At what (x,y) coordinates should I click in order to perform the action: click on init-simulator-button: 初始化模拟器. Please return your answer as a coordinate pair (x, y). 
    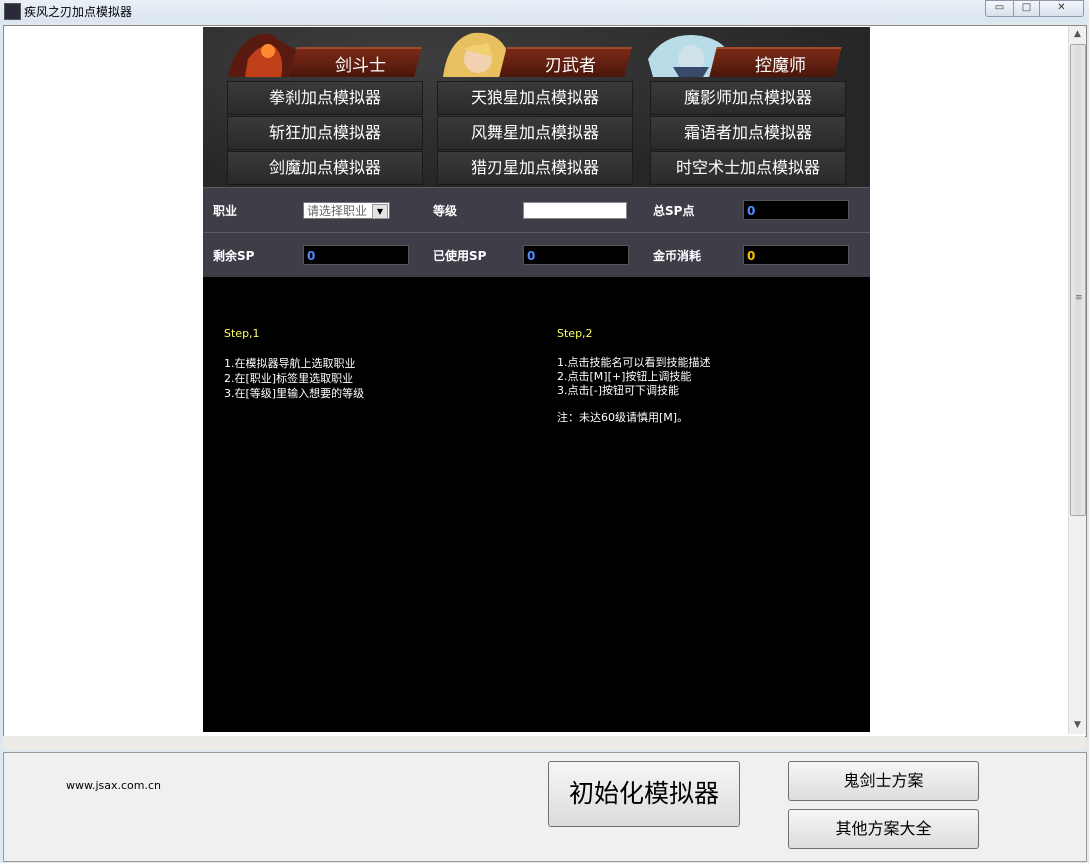
    Looking at the image, I should click on (644, 794).